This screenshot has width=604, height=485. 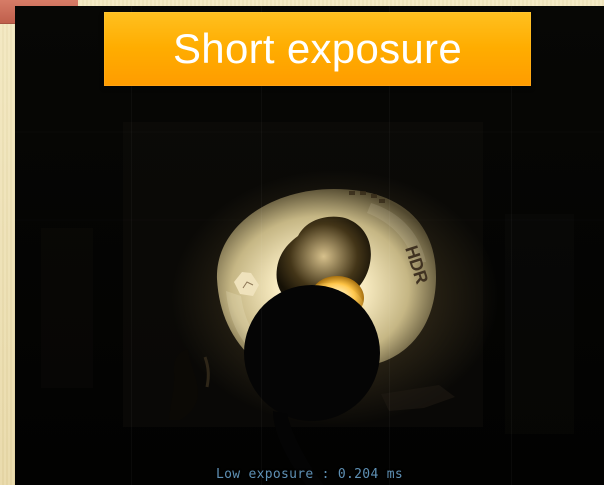 I want to click on right-furniture-shadow, so click(x=539, y=324).